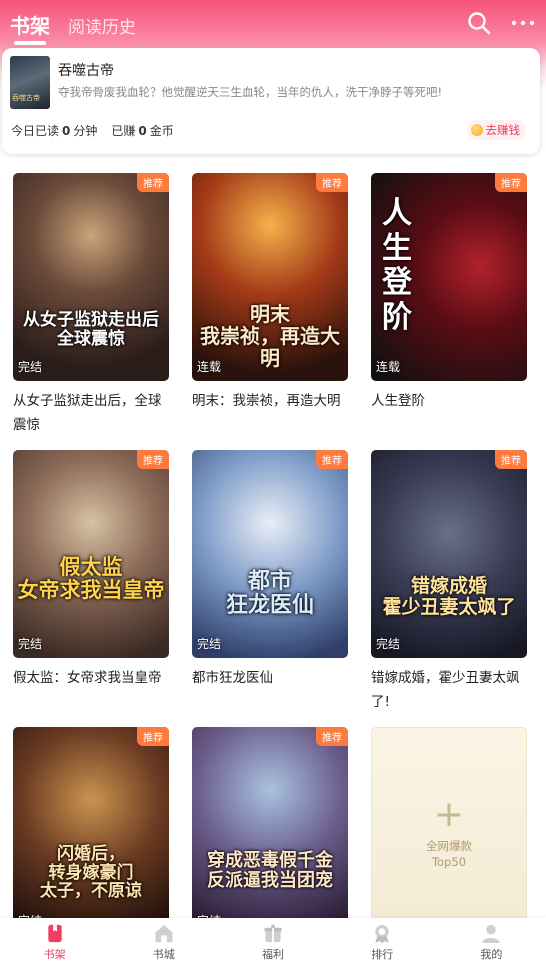  I want to click on book-item: 穿成恶毒假千金反派逼我当团宠 推荐 完结, so click(270, 831).